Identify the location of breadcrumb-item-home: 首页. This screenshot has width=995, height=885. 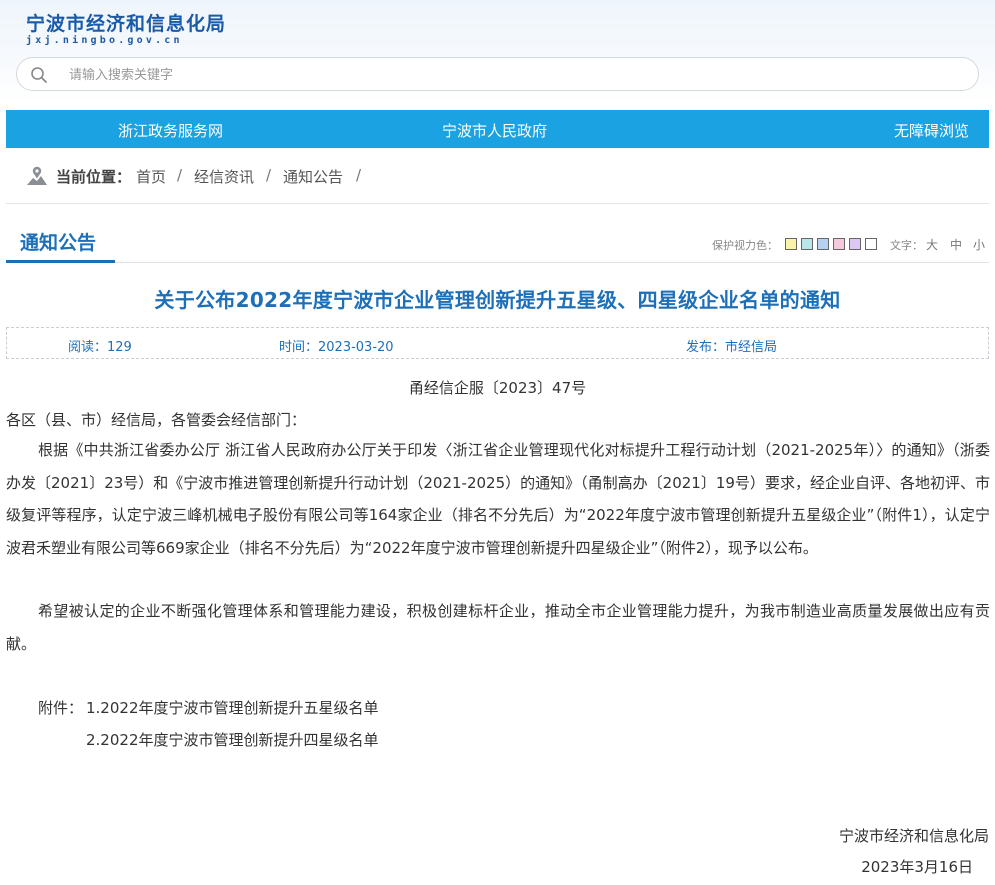
(151, 176).